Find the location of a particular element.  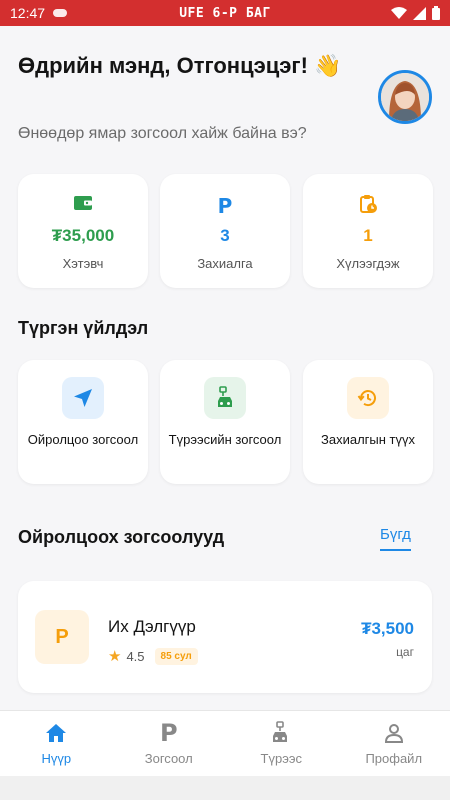

quick-action-history: Захиалгын түүх is located at coordinates (368, 422).